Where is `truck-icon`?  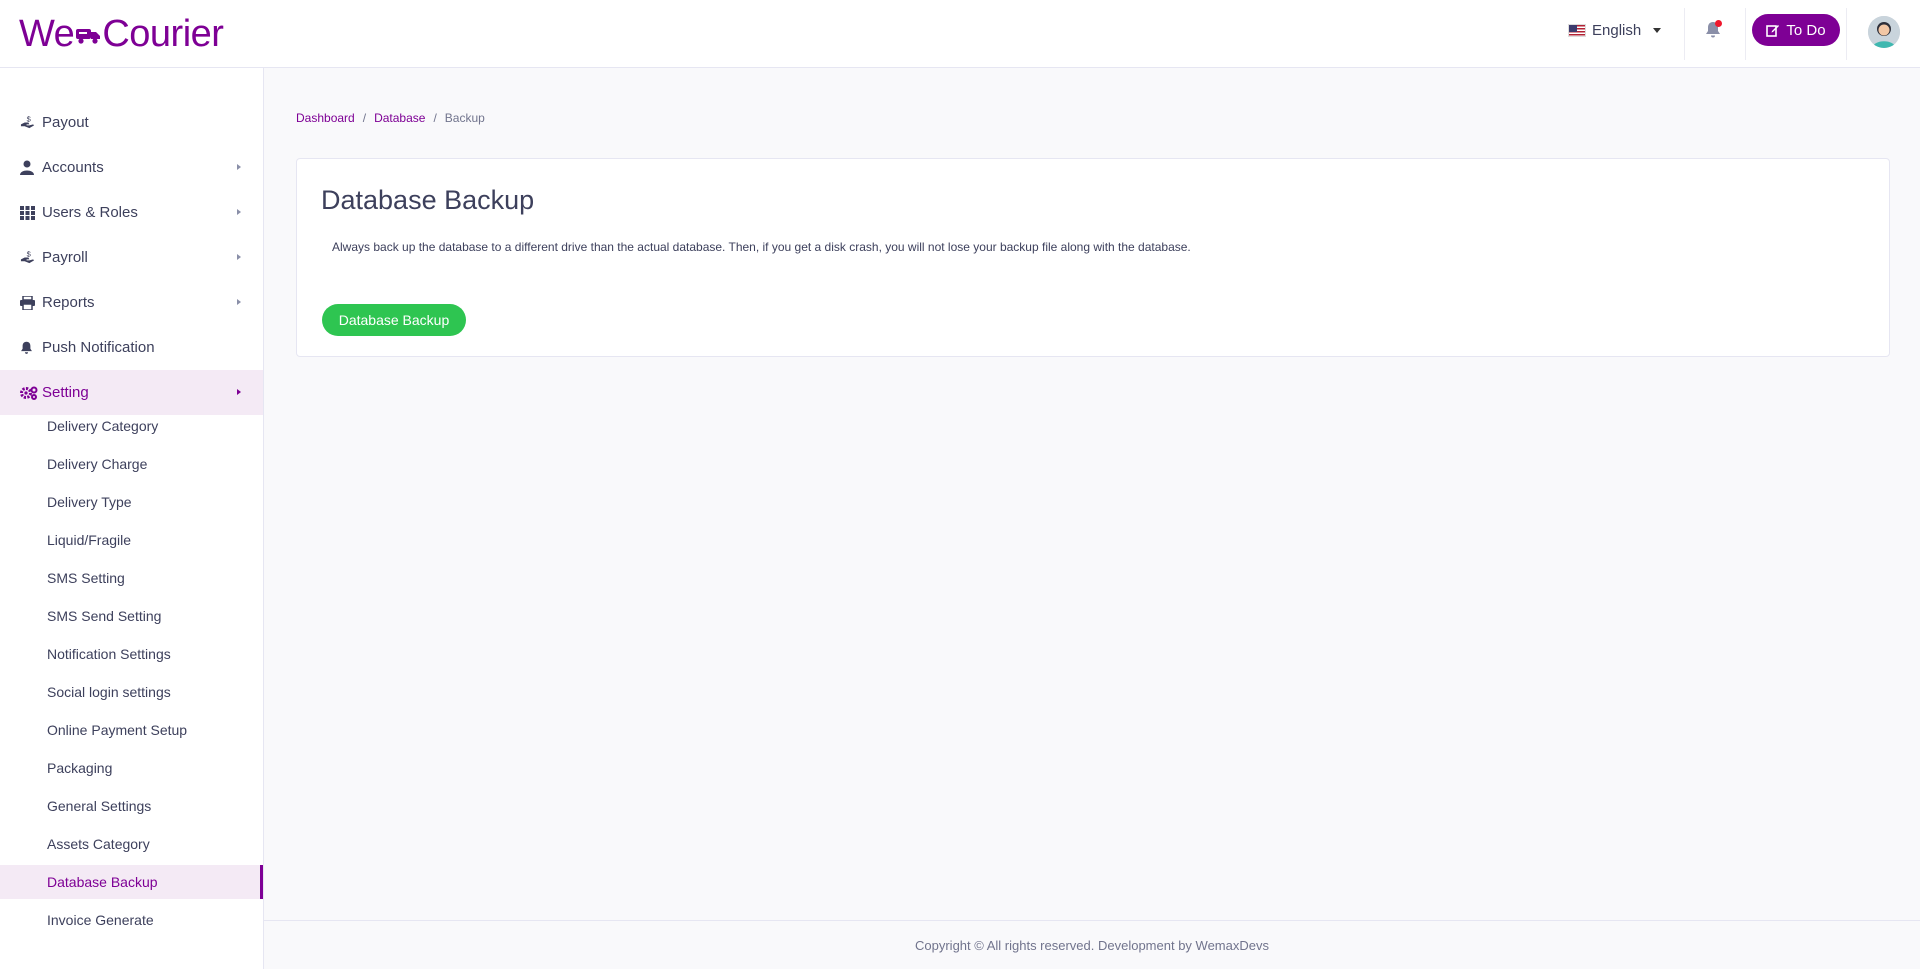 truck-icon is located at coordinates (88, 36).